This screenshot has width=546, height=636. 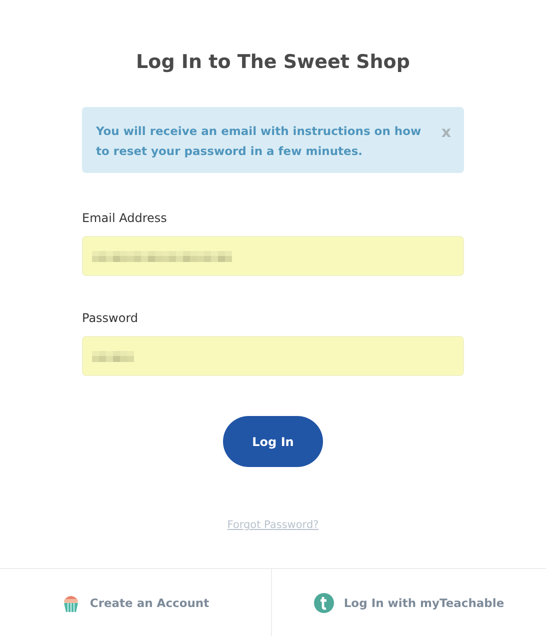 I want to click on footer-link: Log In with myTeachable, so click(x=408, y=602).